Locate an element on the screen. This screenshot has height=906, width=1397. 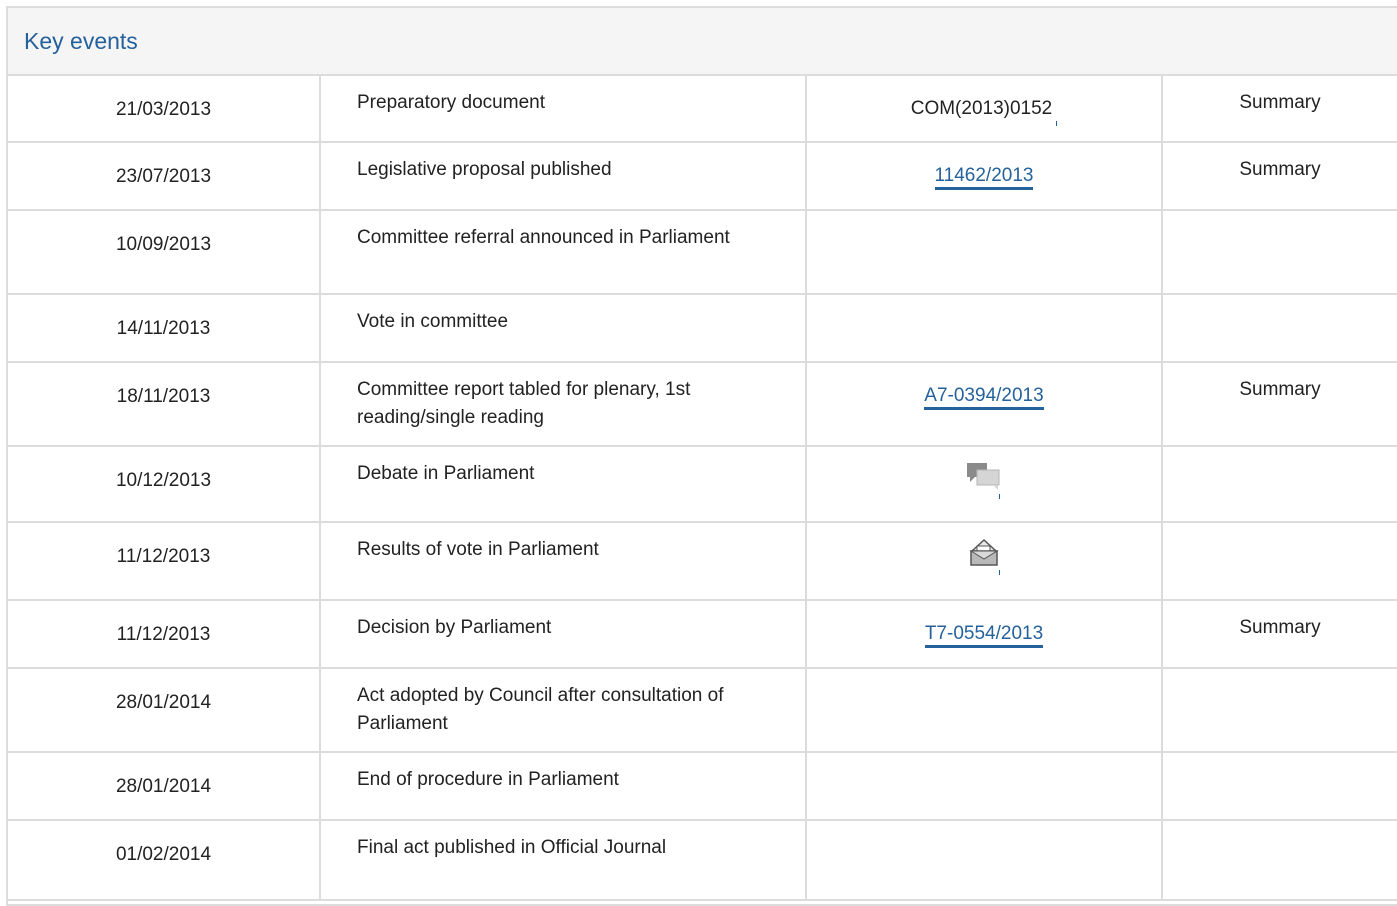
vote-results-icon is located at coordinates (984, 556).